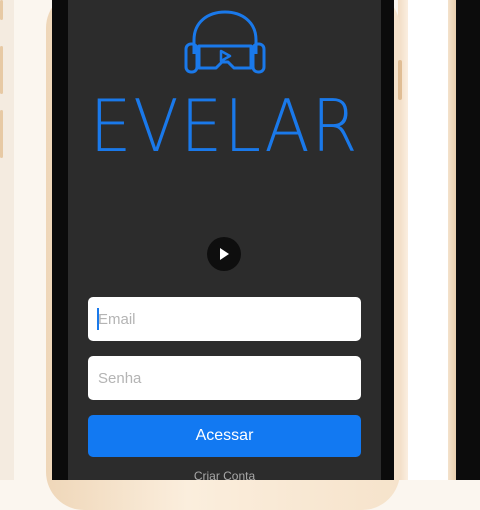 The image size is (480, 510). I want to click on app-logo-text: EVELAR, so click(224, 126).